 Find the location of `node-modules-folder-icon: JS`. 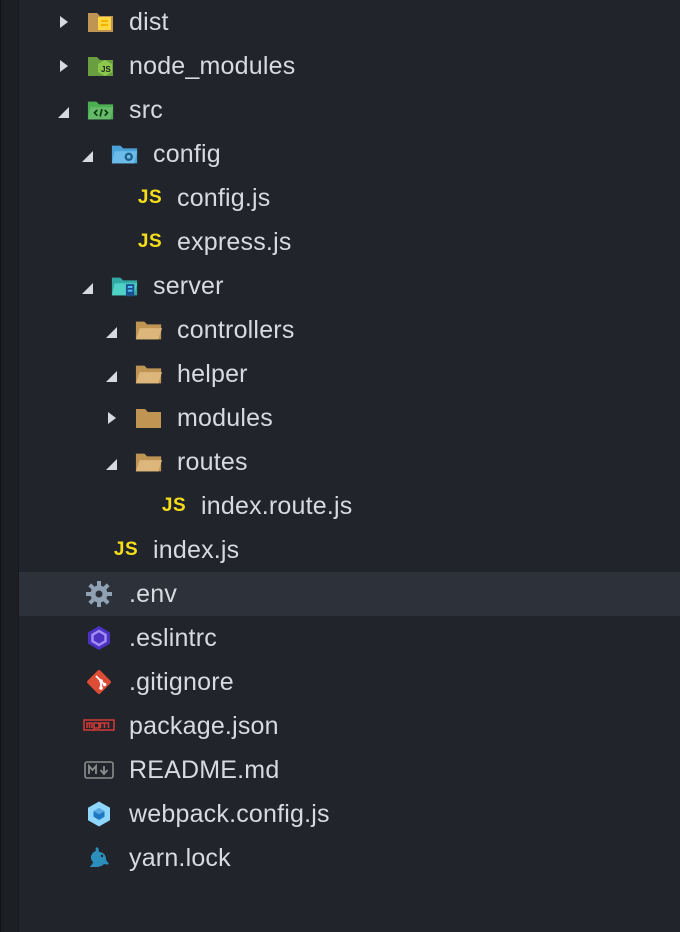

node-modules-folder-icon: JS is located at coordinates (101, 66).